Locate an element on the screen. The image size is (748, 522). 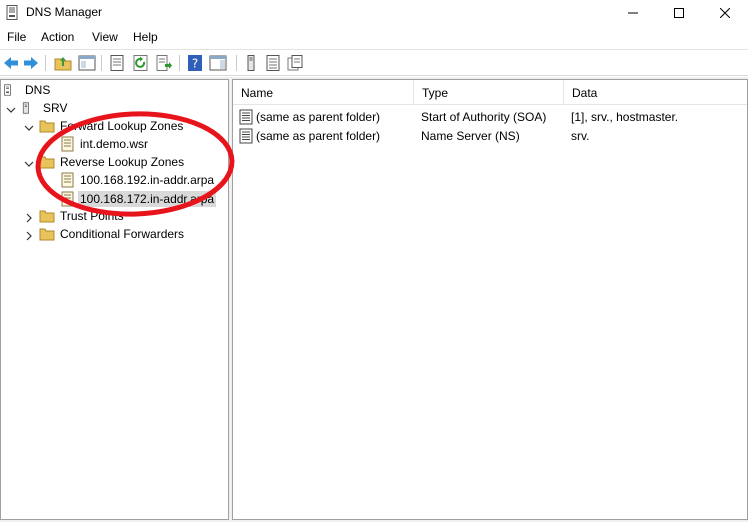
action-pane-icon is located at coordinates (218, 63).